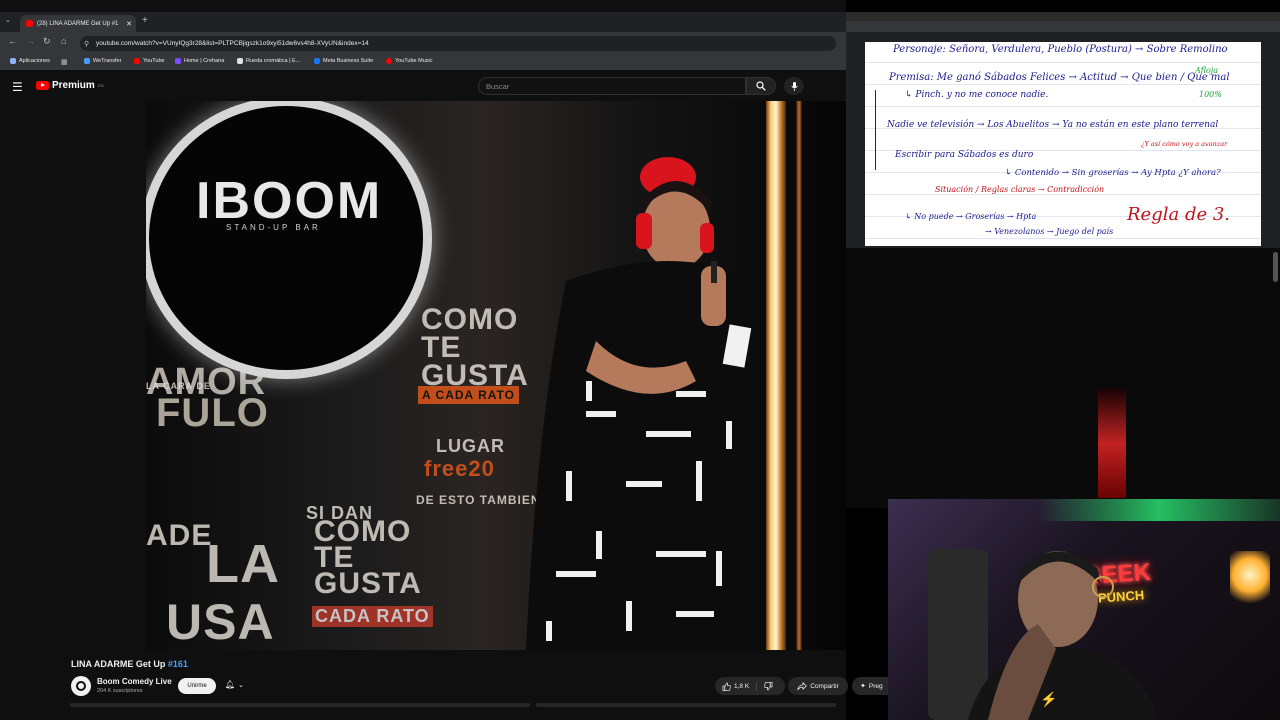 Image resolution: width=1280 pixels, height=720 pixels. What do you see at coordinates (241, 685) in the screenshot?
I see `chevron-down-icon: ⌄` at bounding box center [241, 685].